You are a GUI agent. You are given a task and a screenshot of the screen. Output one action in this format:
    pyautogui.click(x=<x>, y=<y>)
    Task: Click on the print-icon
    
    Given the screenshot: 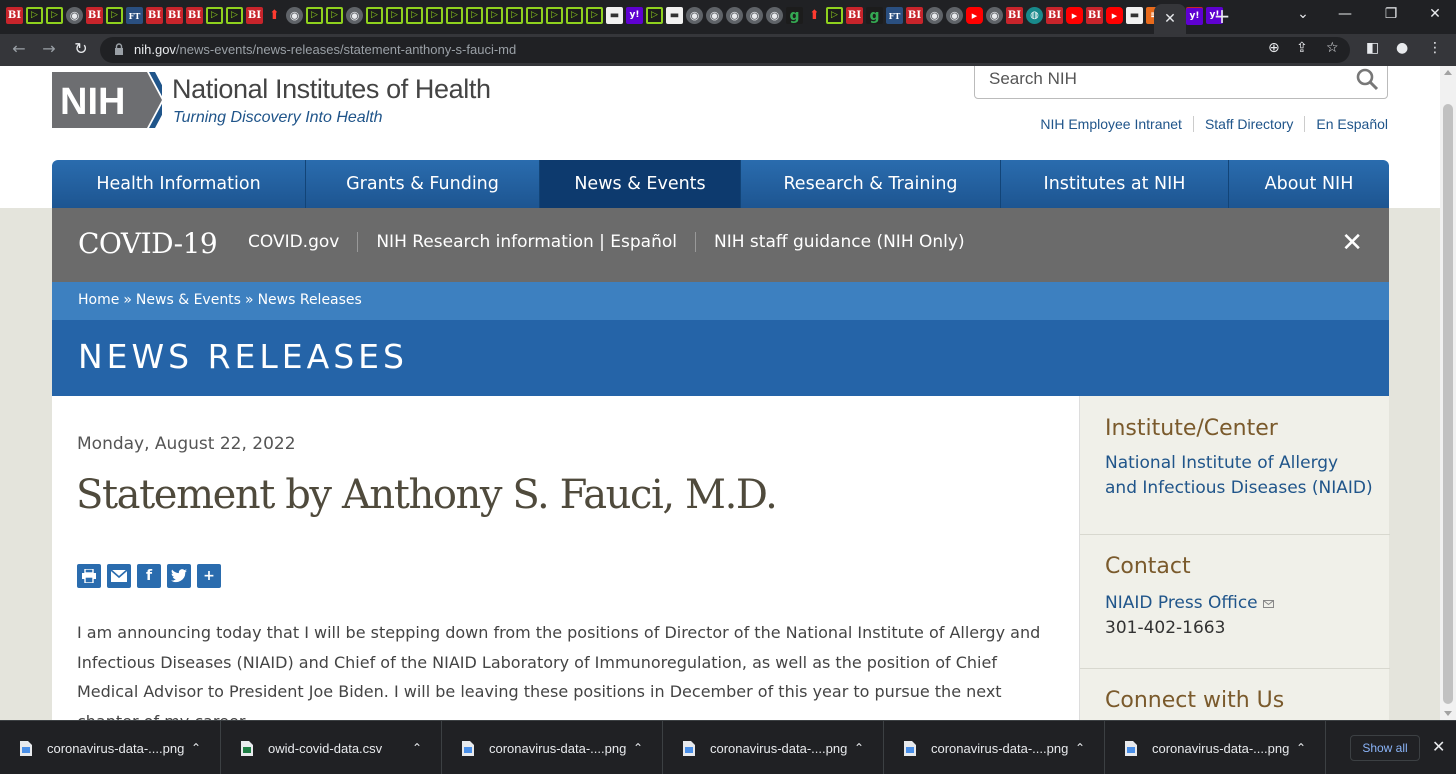 What is the action you would take?
    pyautogui.click(x=89, y=576)
    